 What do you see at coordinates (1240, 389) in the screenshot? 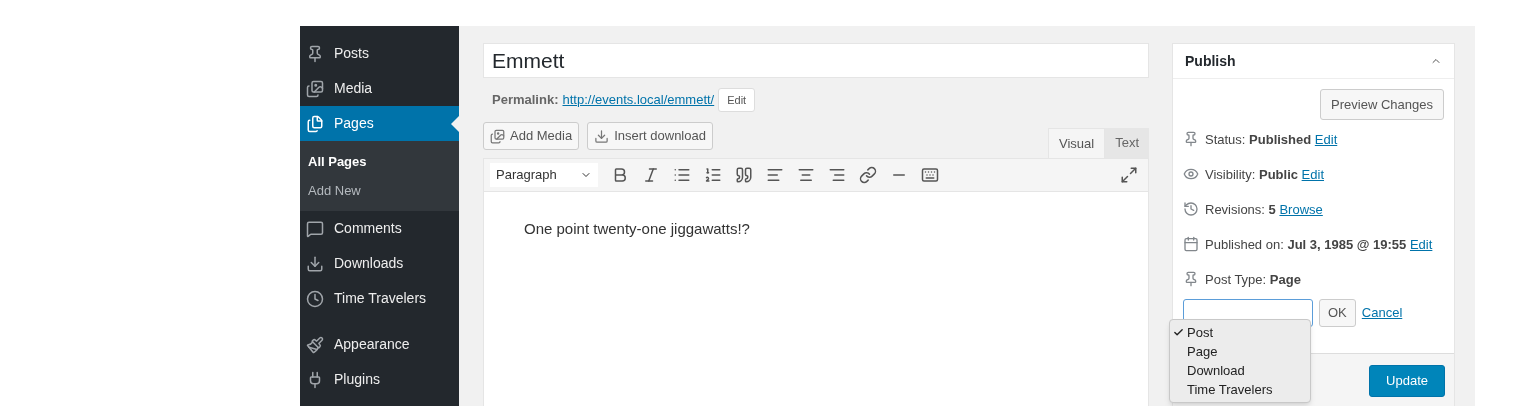
I see `dropdown-option: Time Travelers` at bounding box center [1240, 389].